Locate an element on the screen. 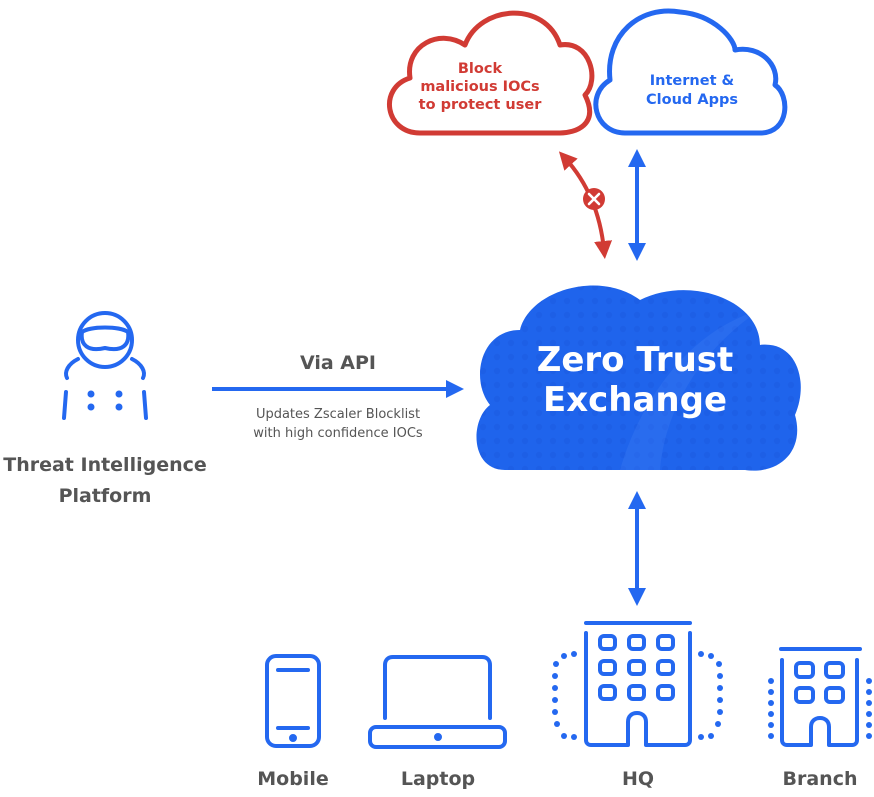  blocked-x-icon is located at coordinates (594, 199).